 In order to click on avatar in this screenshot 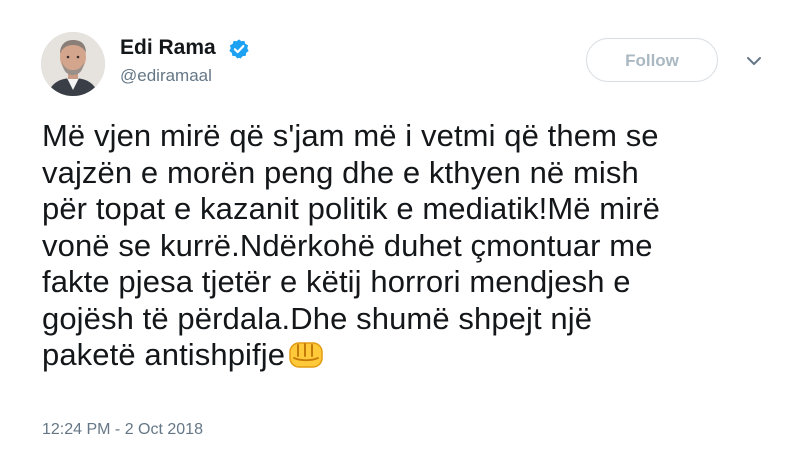, I will do `click(73, 64)`.